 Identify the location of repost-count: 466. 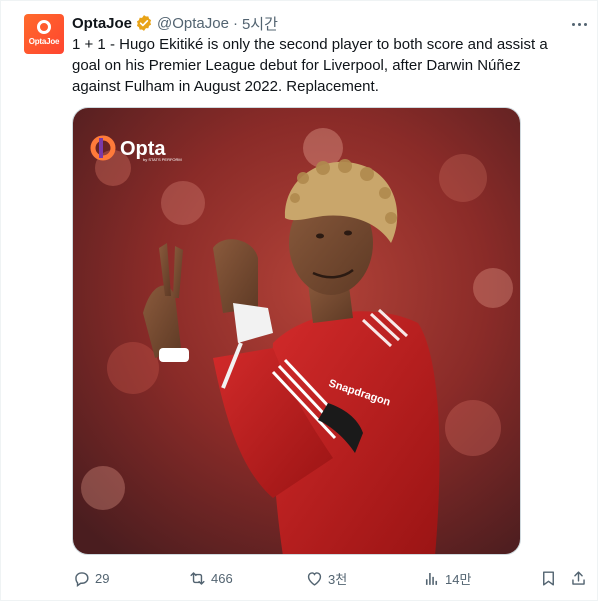
(222, 578).